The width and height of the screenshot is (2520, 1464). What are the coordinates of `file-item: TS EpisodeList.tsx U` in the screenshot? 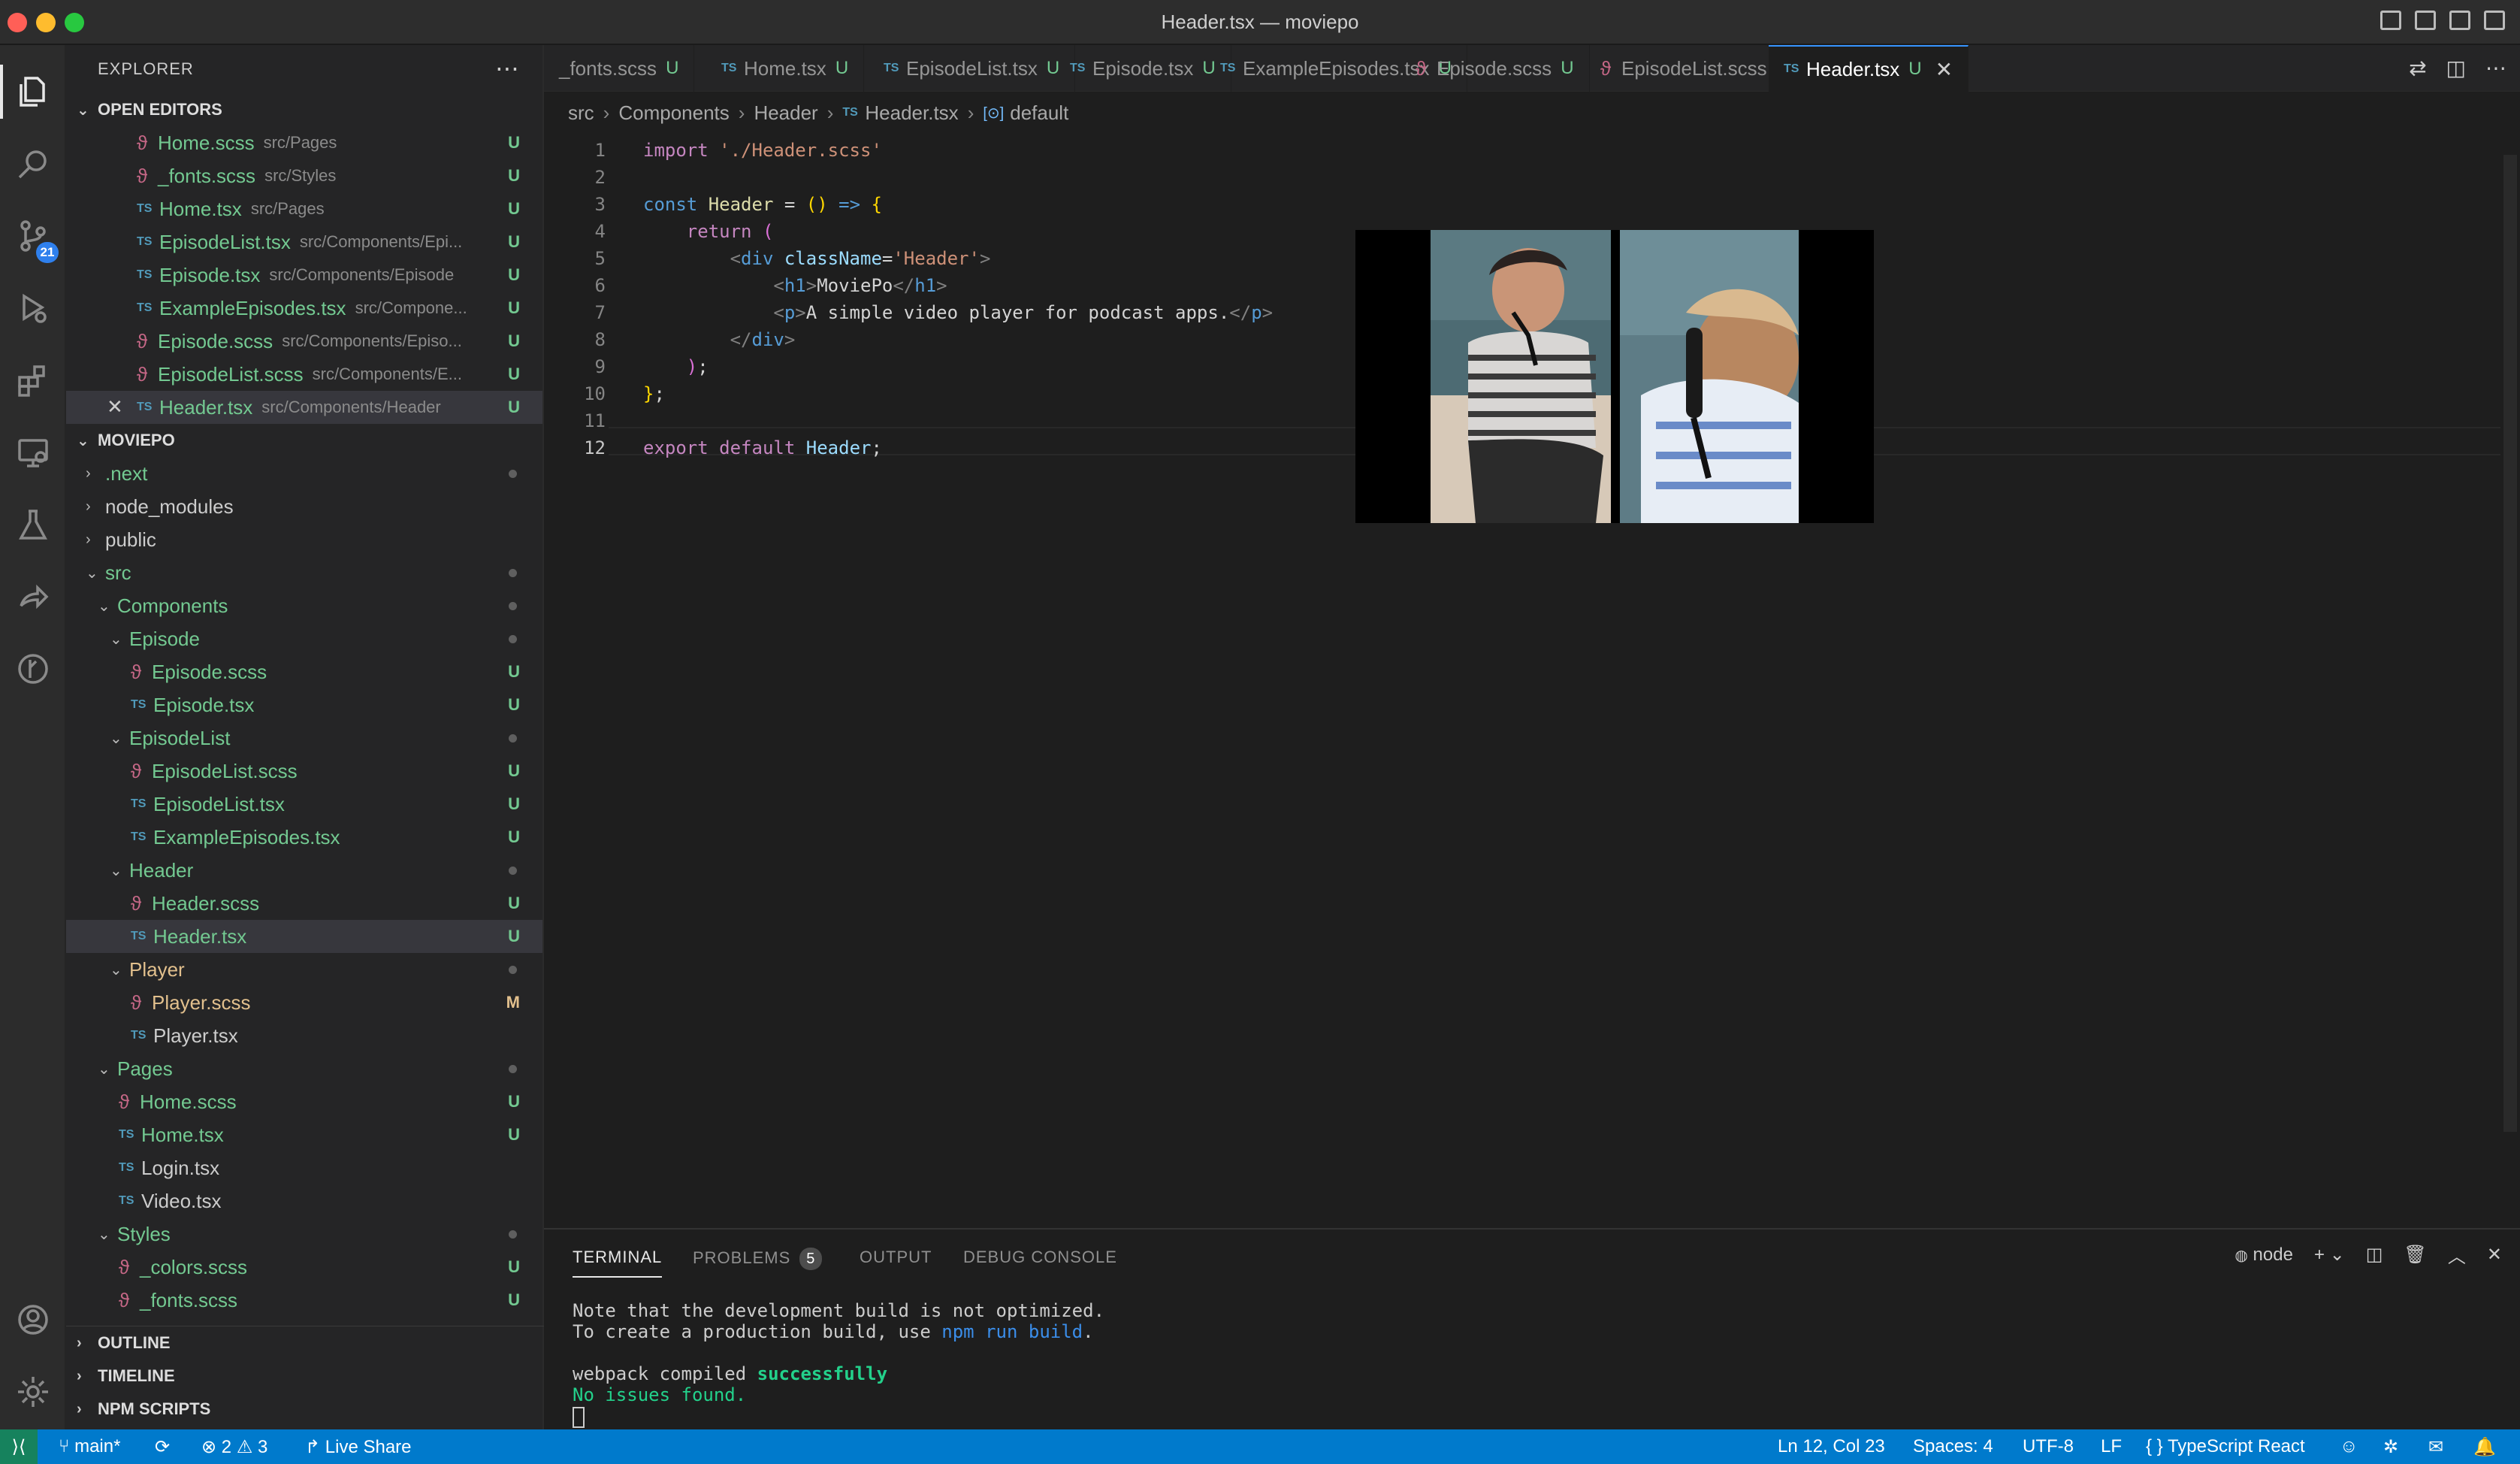 It's located at (304, 804).